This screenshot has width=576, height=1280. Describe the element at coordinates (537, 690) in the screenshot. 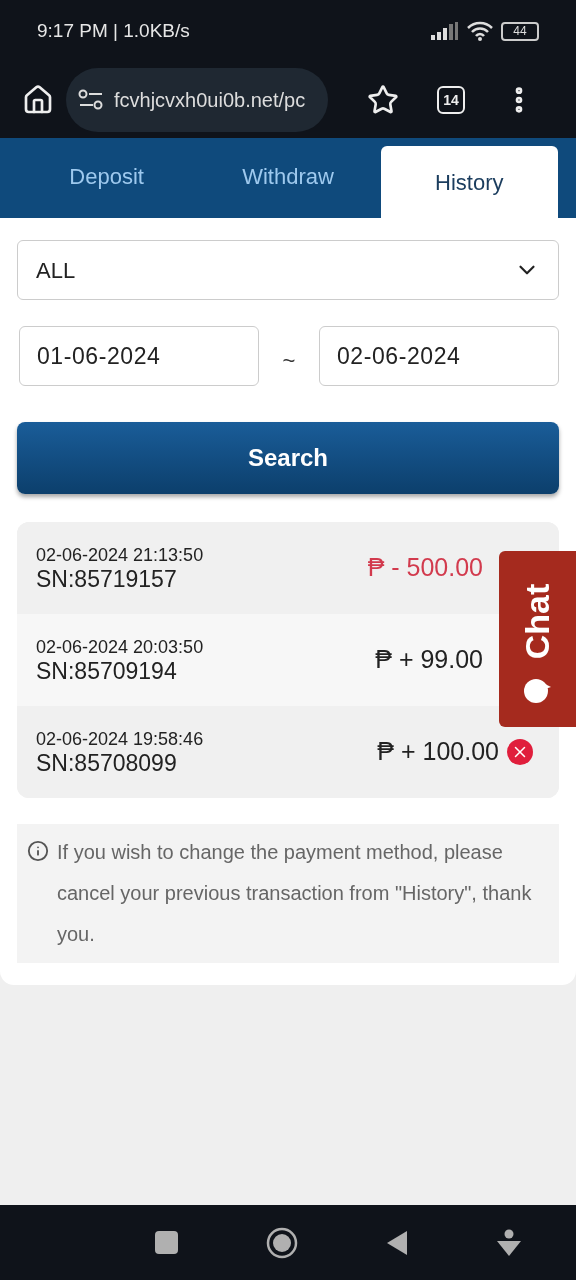

I see `chat-bubble-icon` at that location.